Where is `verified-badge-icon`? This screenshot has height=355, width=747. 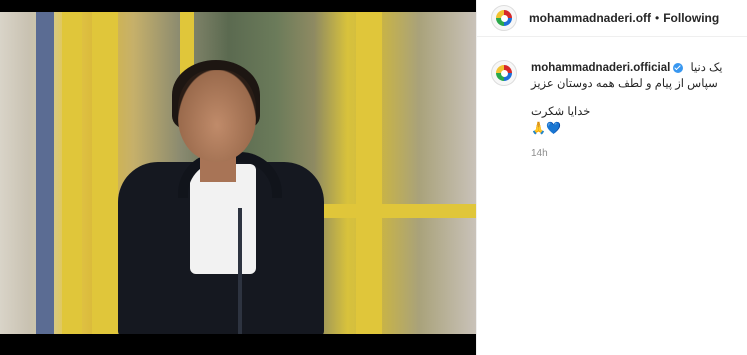 verified-badge-icon is located at coordinates (678, 68).